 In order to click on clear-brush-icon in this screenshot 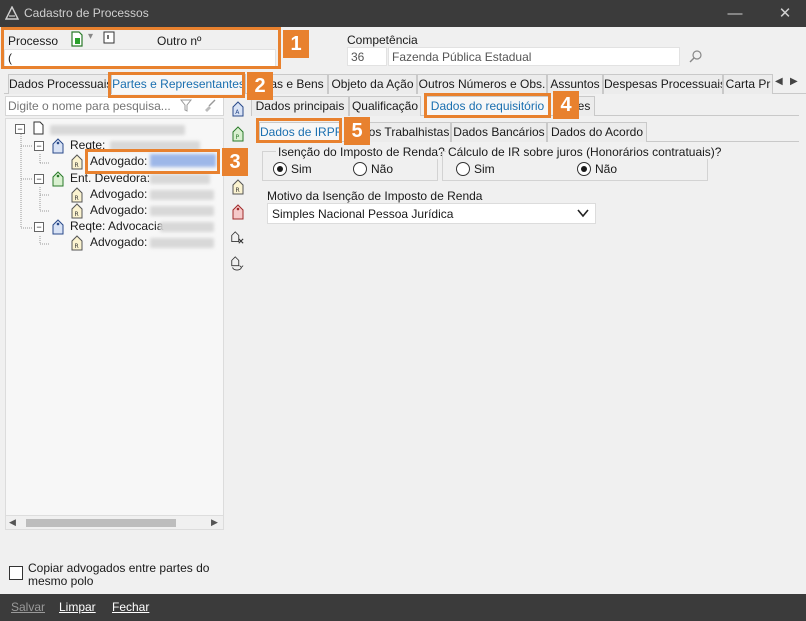, I will do `click(210, 106)`.